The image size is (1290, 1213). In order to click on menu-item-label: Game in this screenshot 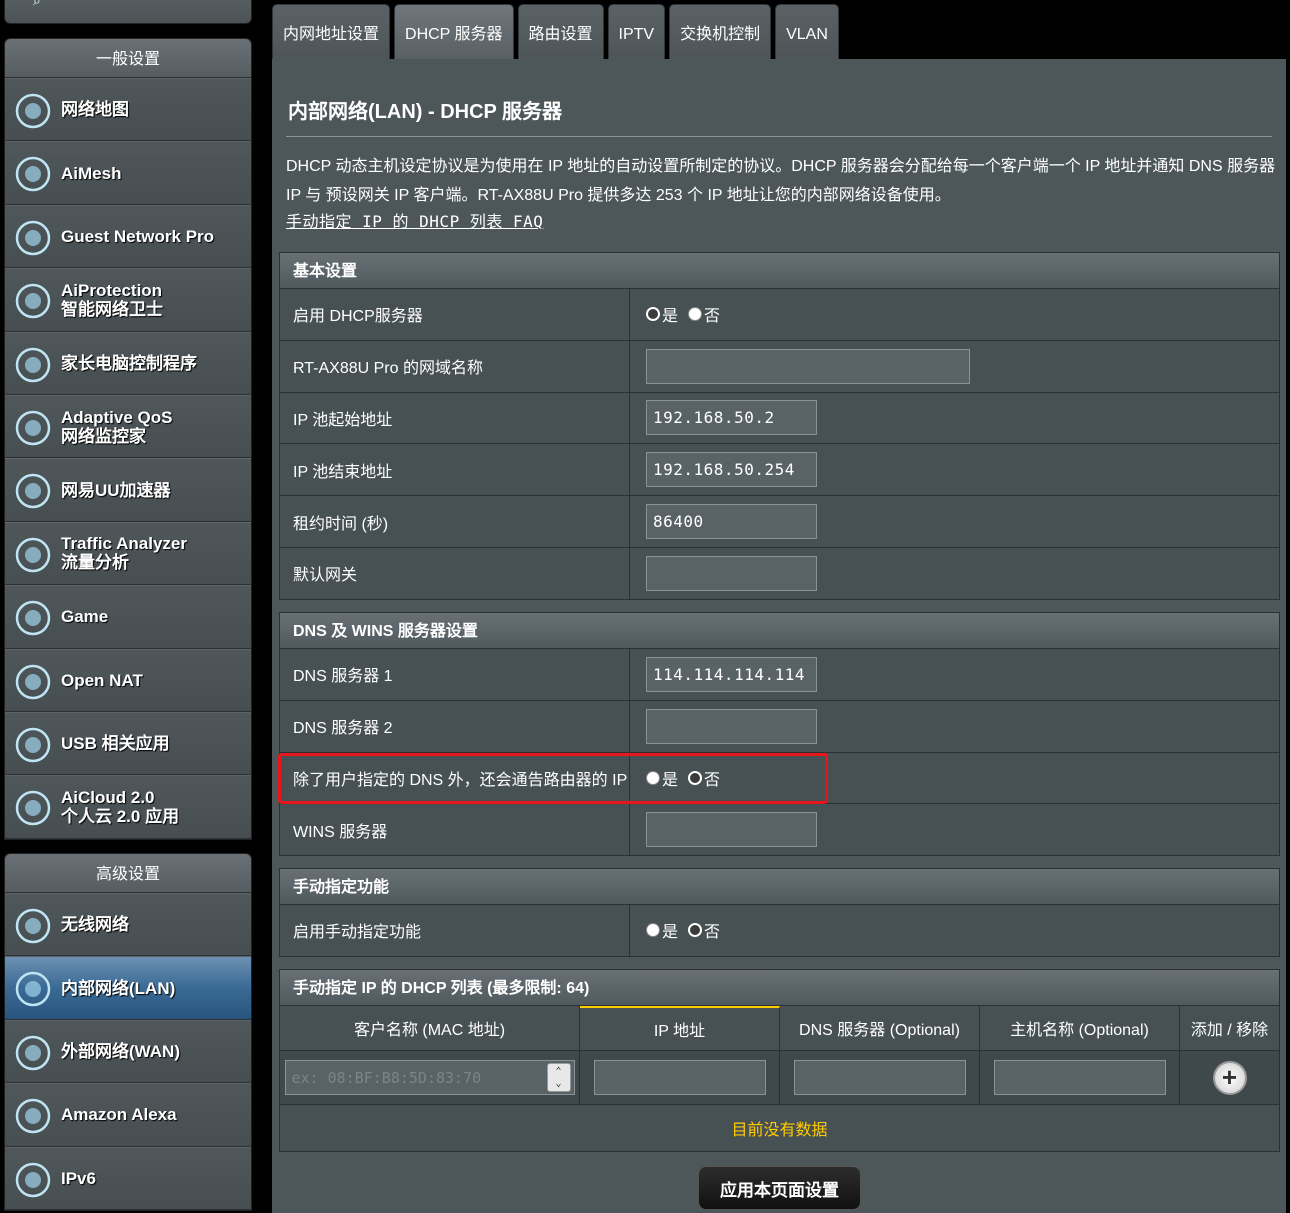, I will do `click(85, 617)`.